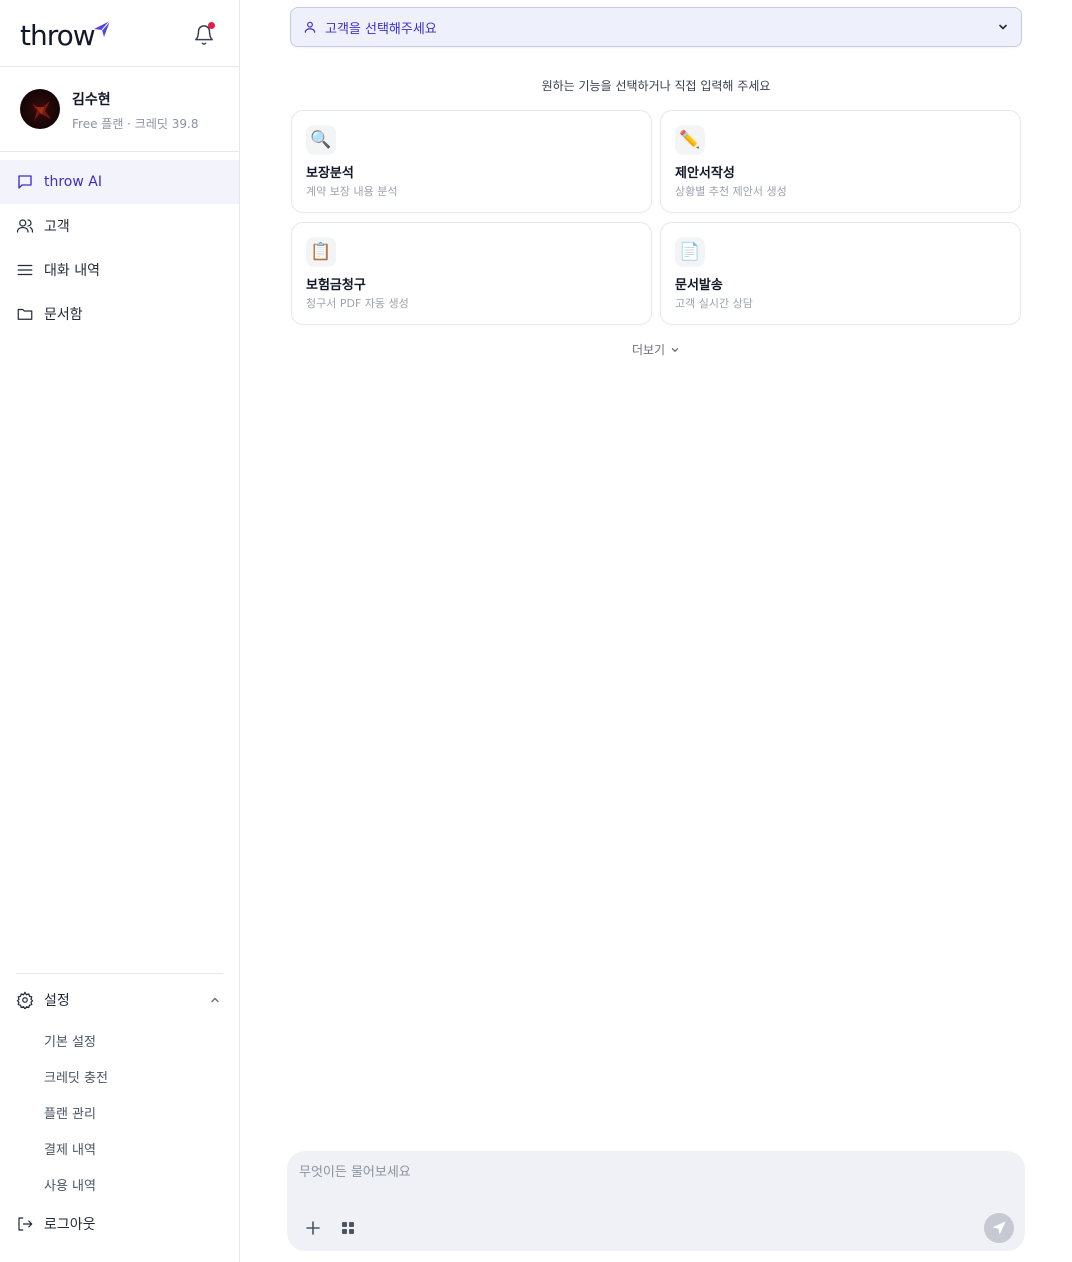 Image resolution: width=1072 pixels, height=1262 pixels. I want to click on customer-select-placeholder: 고객을 선택해주세요, so click(381, 29).